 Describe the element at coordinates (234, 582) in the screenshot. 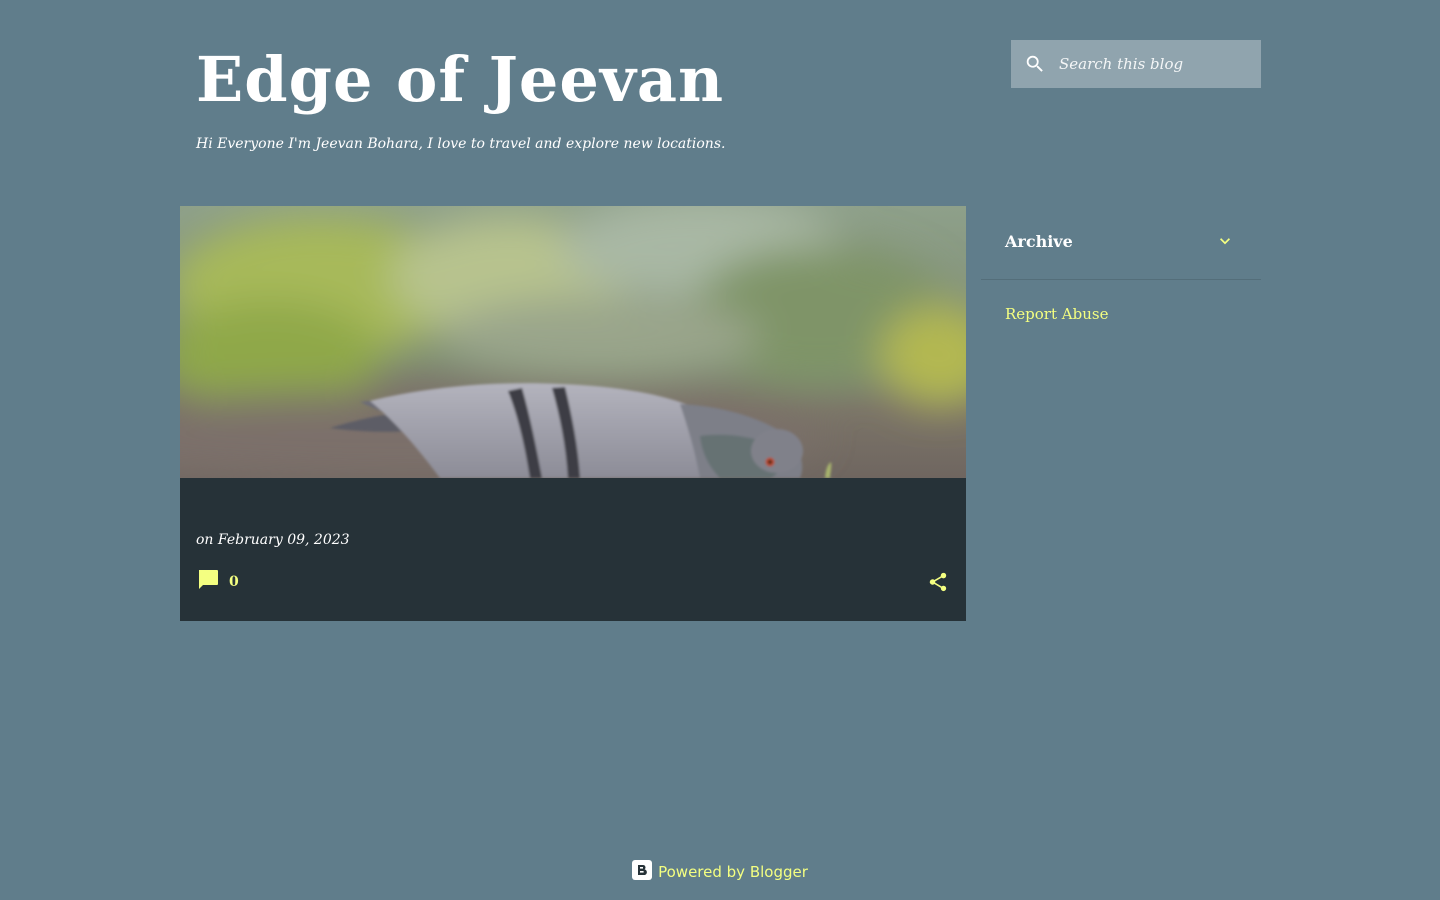

I see `comment-count: 0` at that location.